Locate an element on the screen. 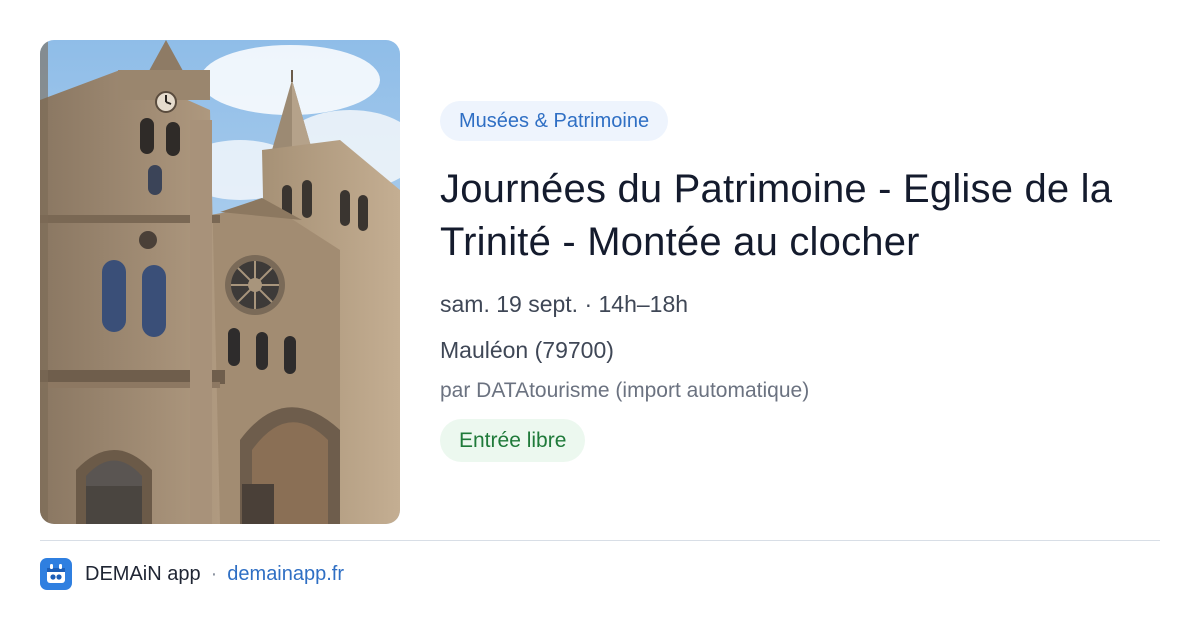 Image resolution: width=1200 pixels, height=630 pixels. event-location: Mauléon (79700) is located at coordinates (527, 350).